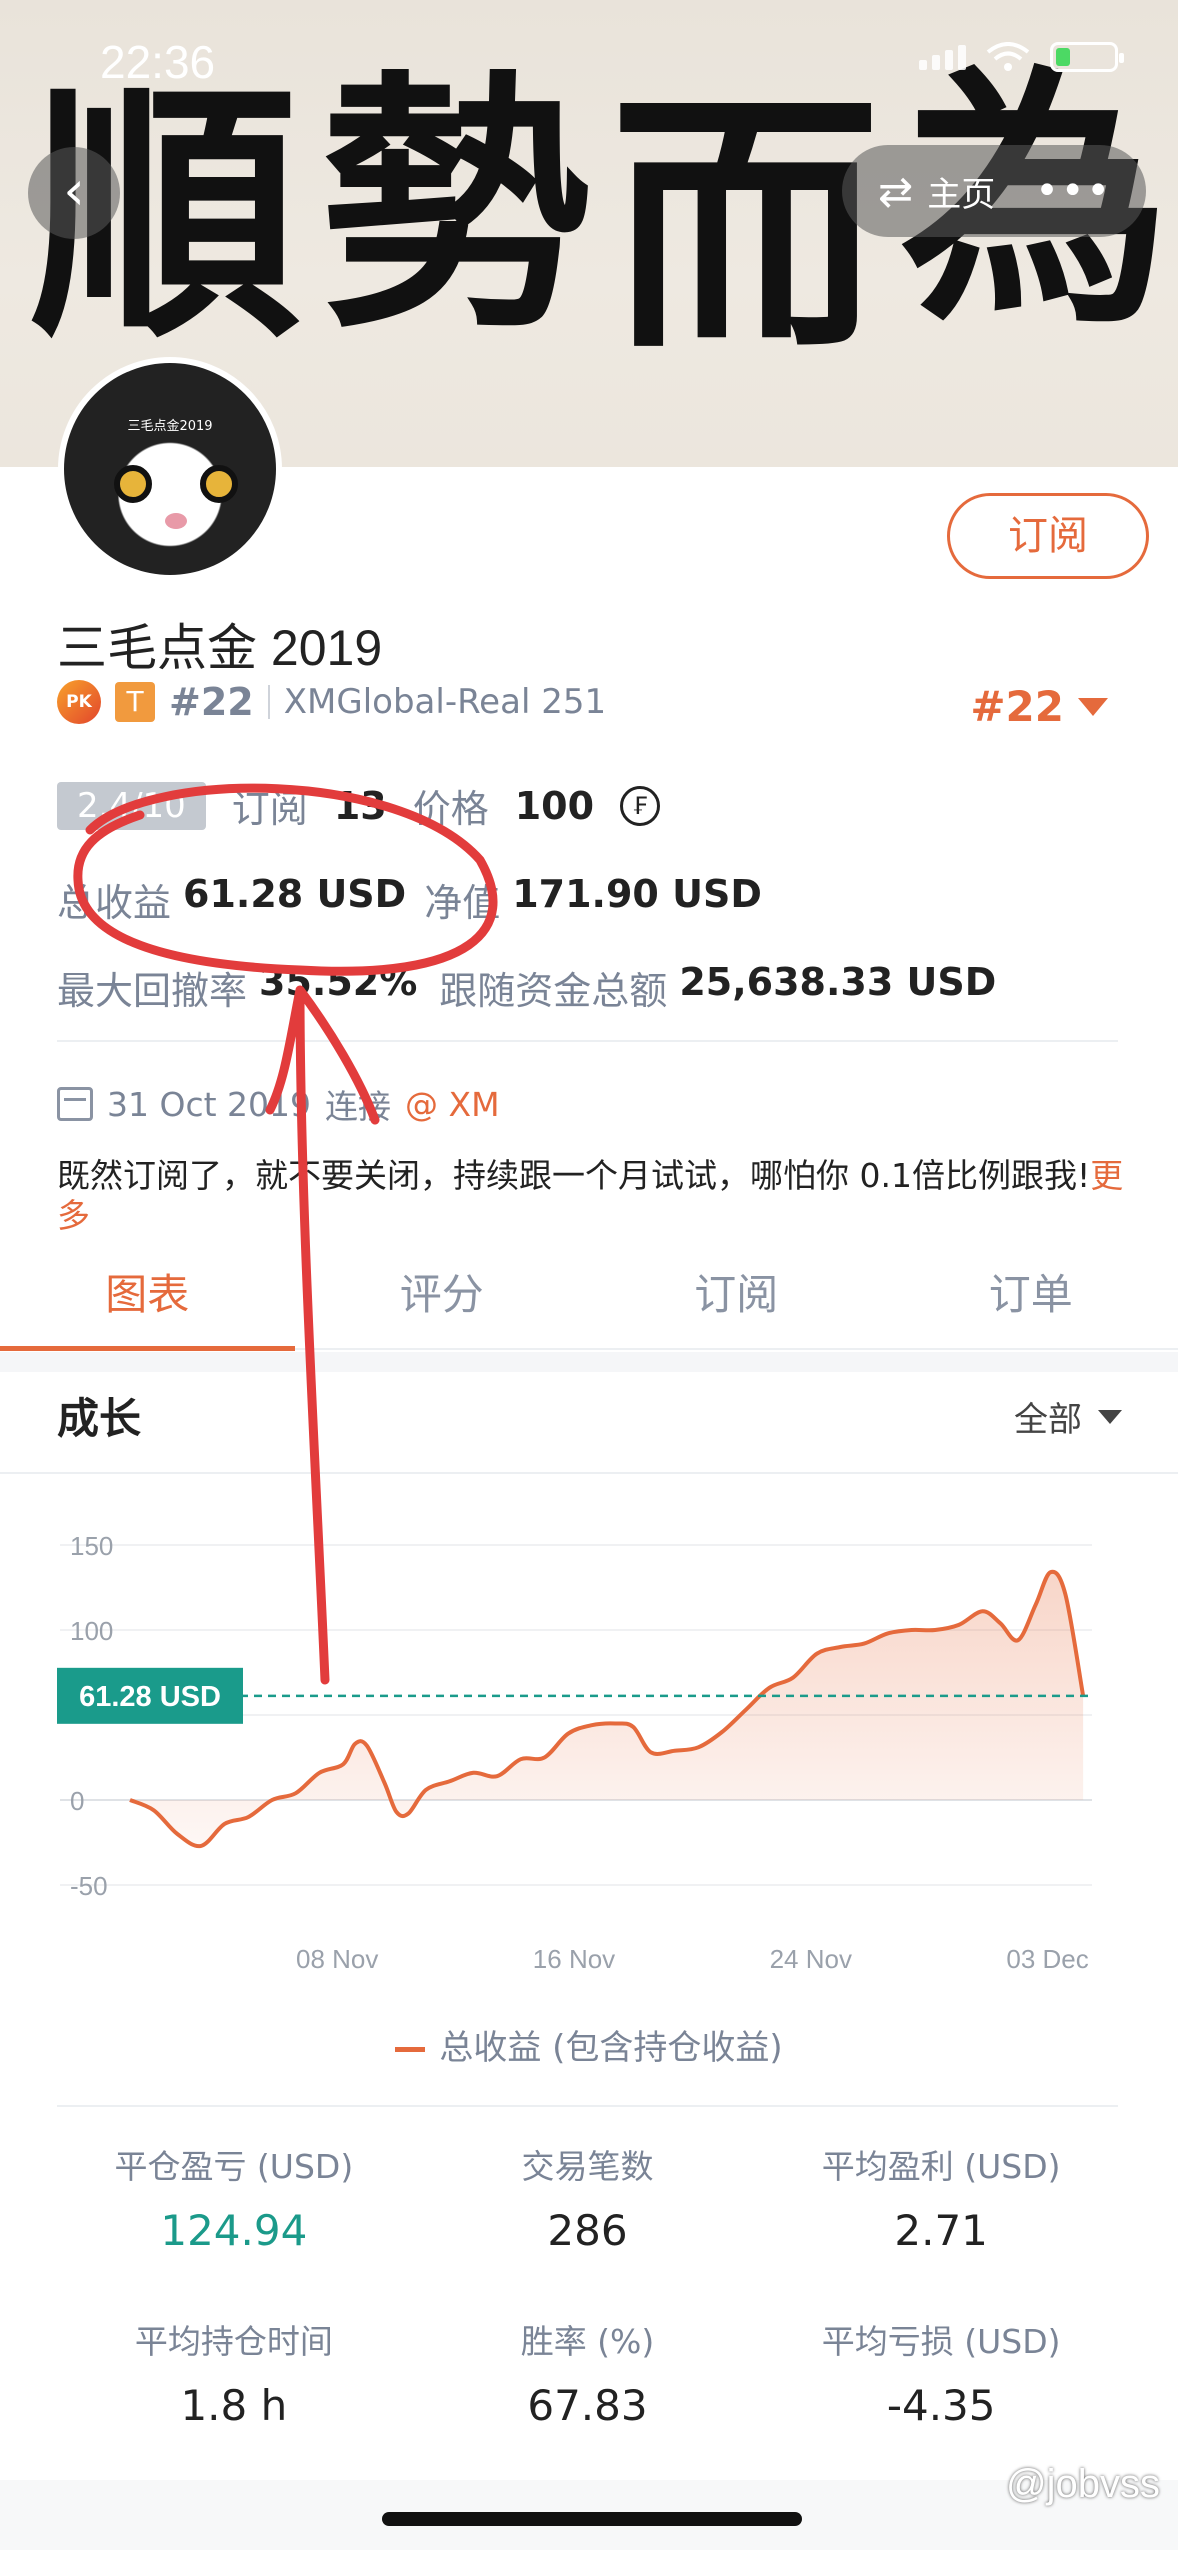 The image size is (1178, 2550). What do you see at coordinates (337, 1959) in the screenshot?
I see `x-tick-label: 08 Nov` at bounding box center [337, 1959].